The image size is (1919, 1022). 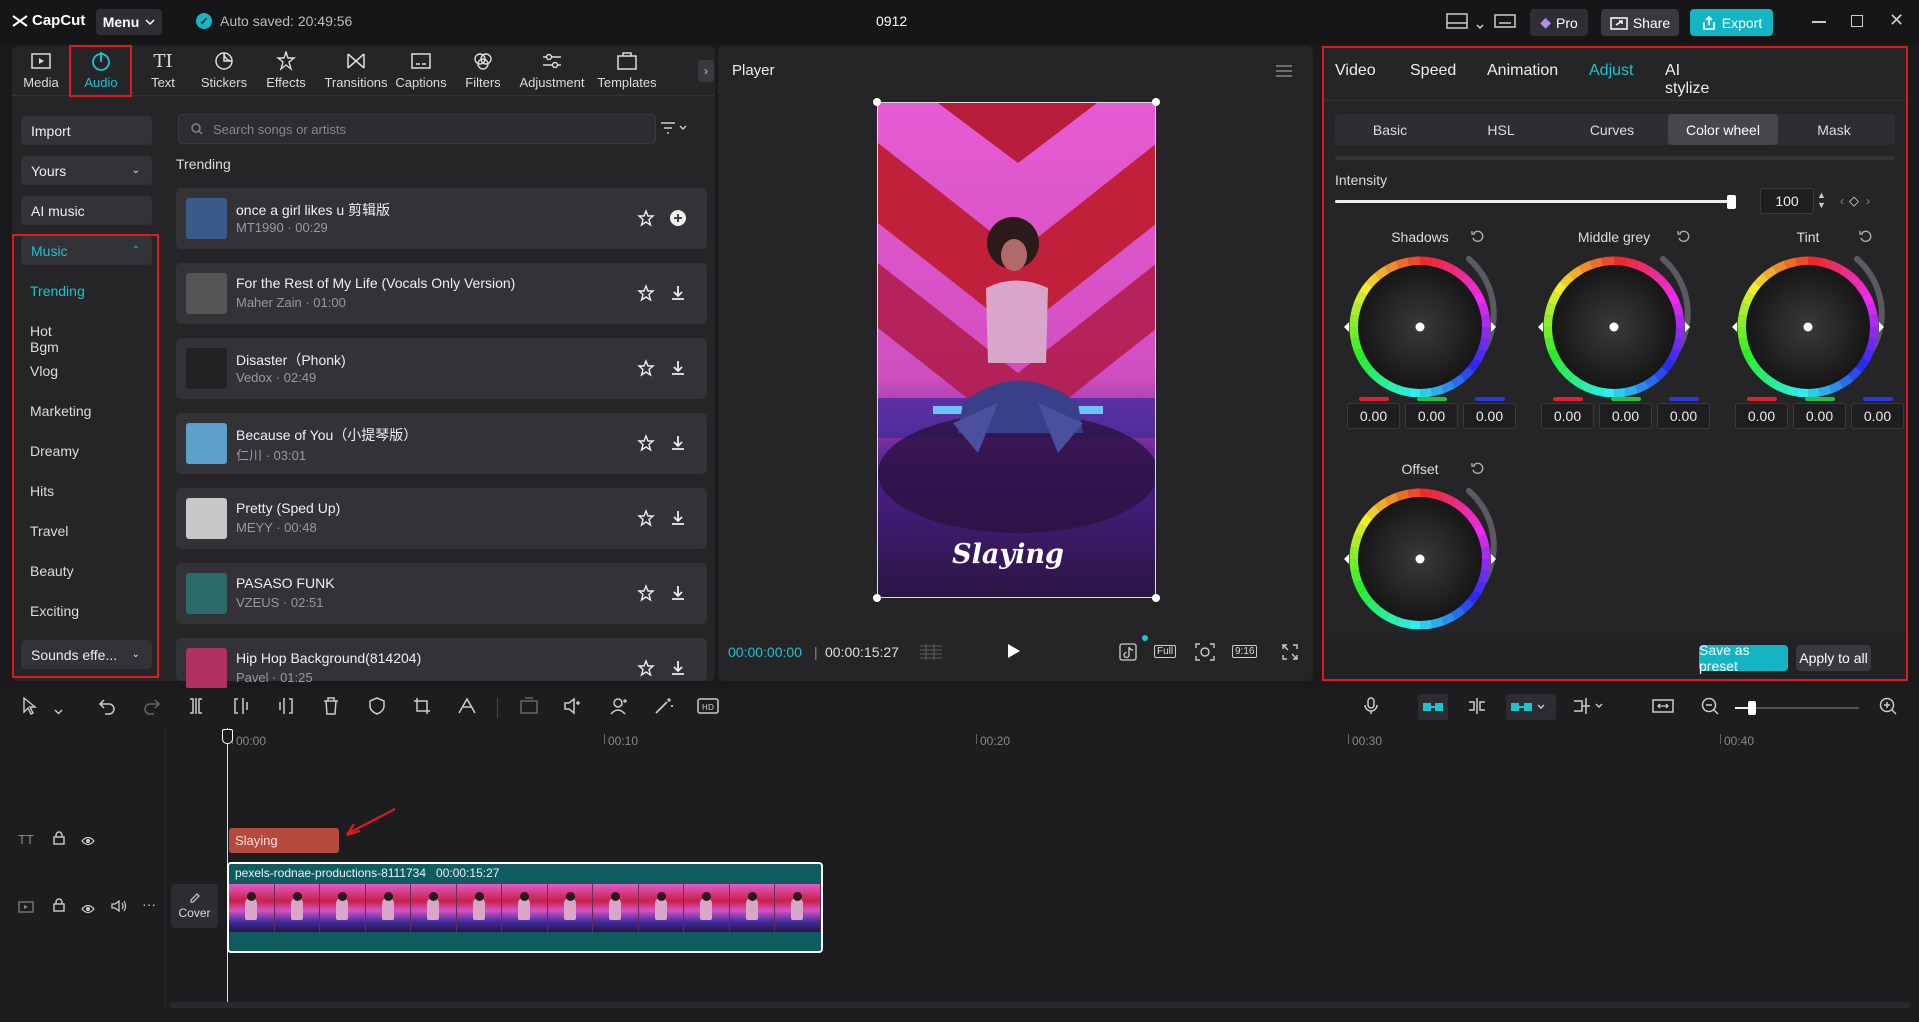 I want to click on restore-icon, so click(x=1857, y=21).